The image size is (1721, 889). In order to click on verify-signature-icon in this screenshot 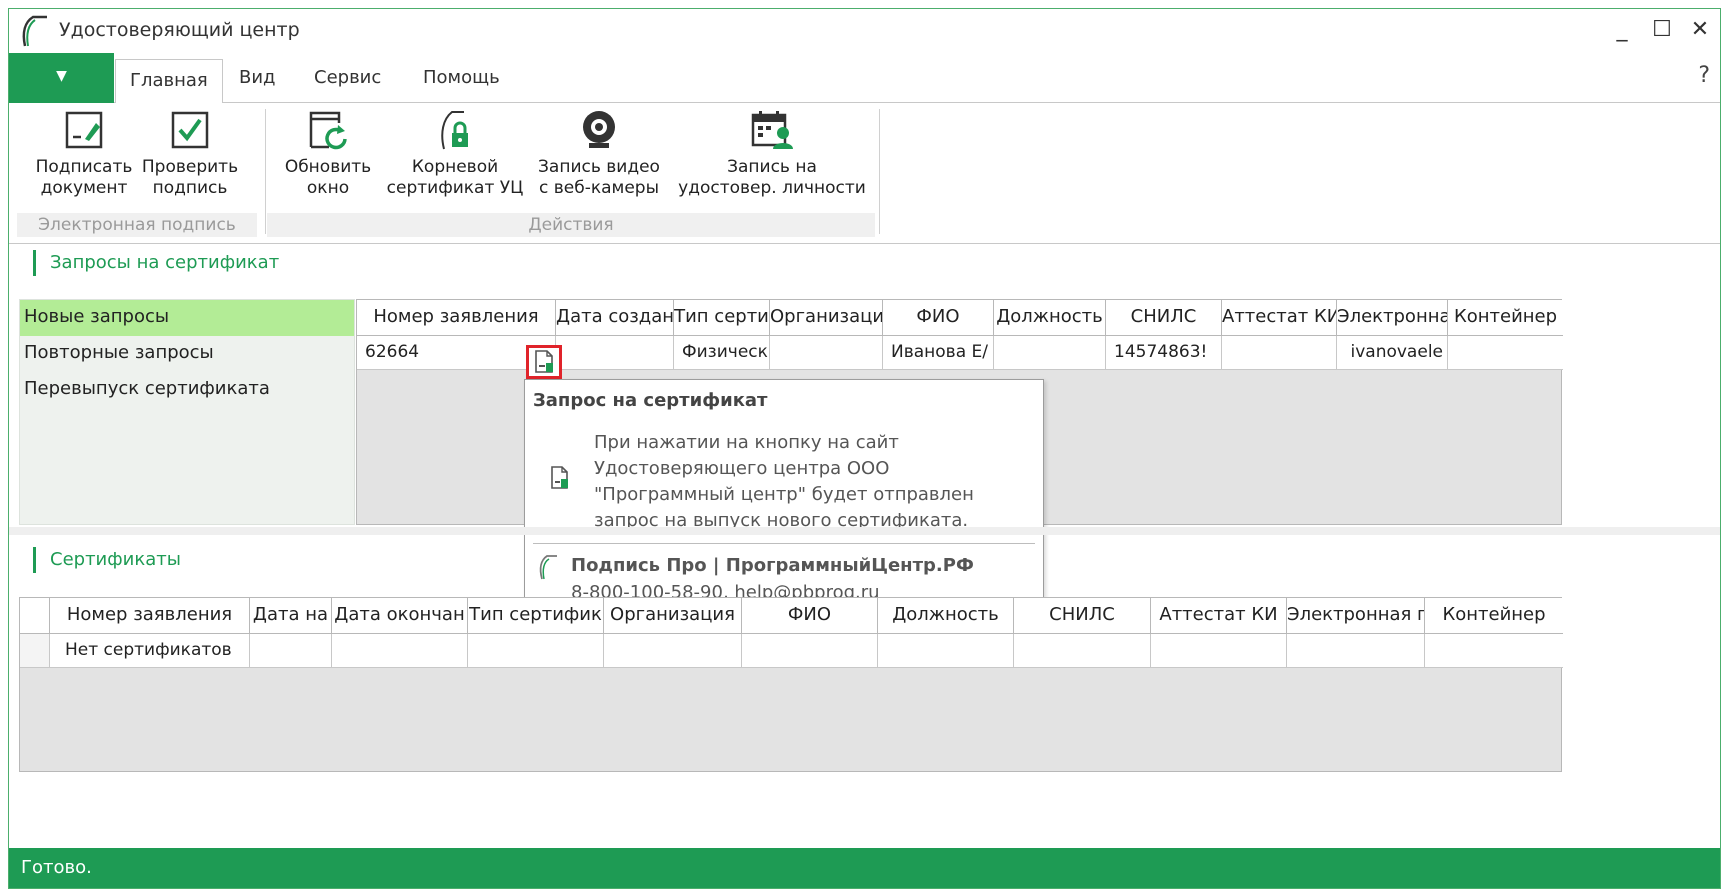, I will do `click(190, 130)`.